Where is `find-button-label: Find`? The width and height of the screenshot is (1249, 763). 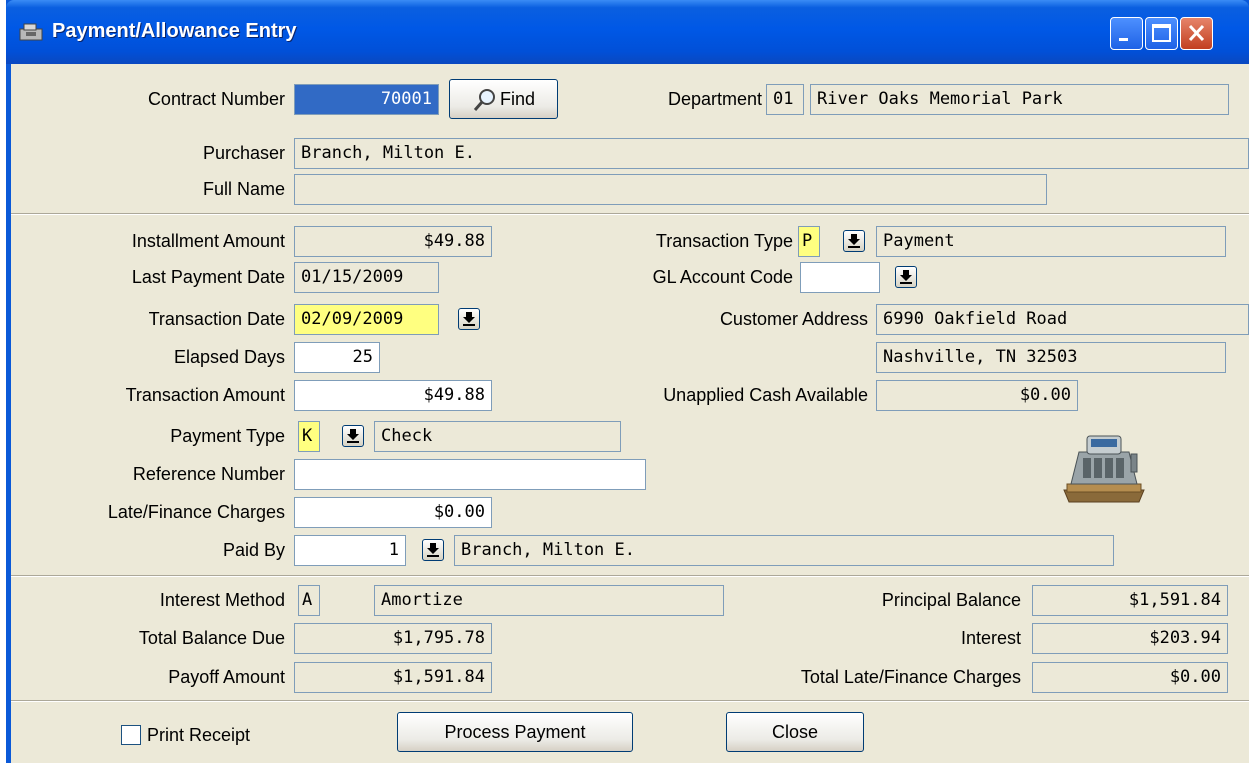 find-button-label: Find is located at coordinates (517, 99).